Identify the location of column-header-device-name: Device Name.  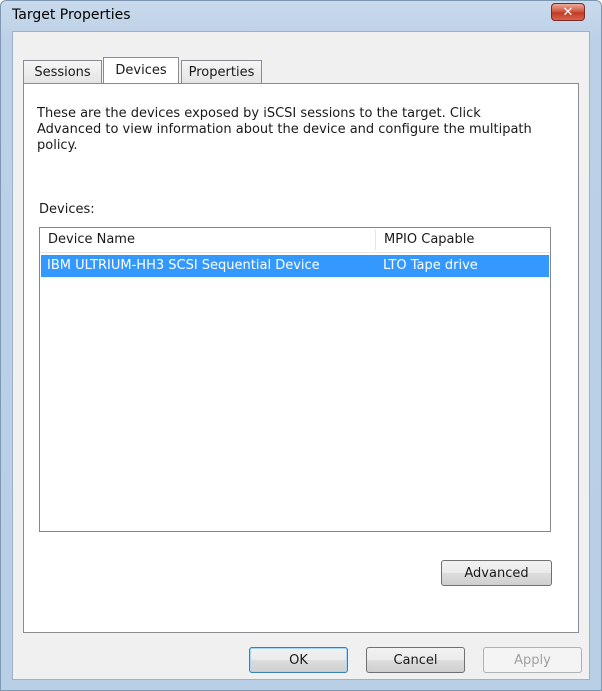
(207, 240).